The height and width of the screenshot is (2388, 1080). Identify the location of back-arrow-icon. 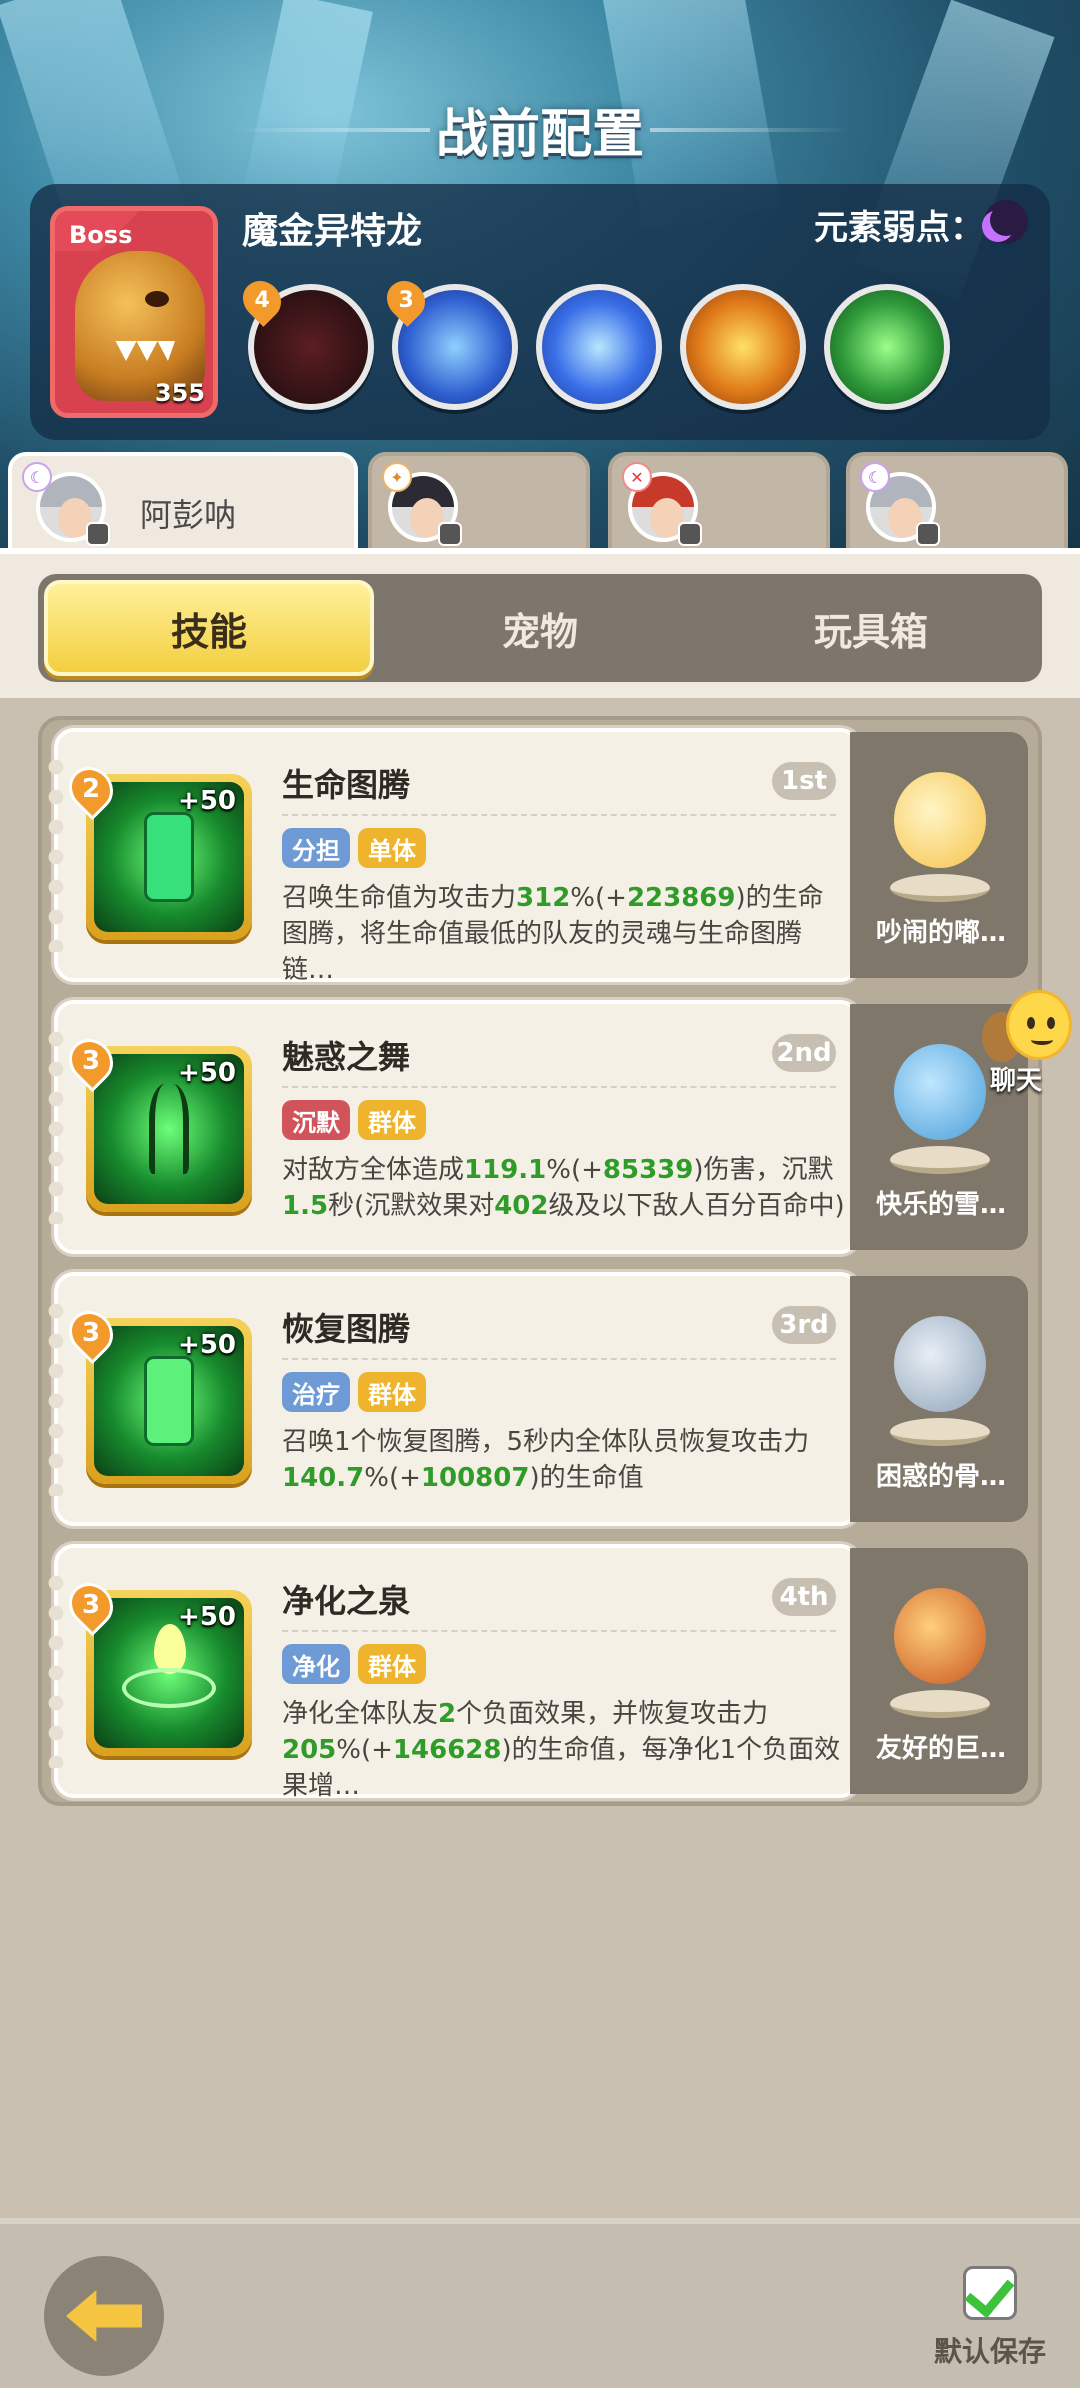
(104, 2316).